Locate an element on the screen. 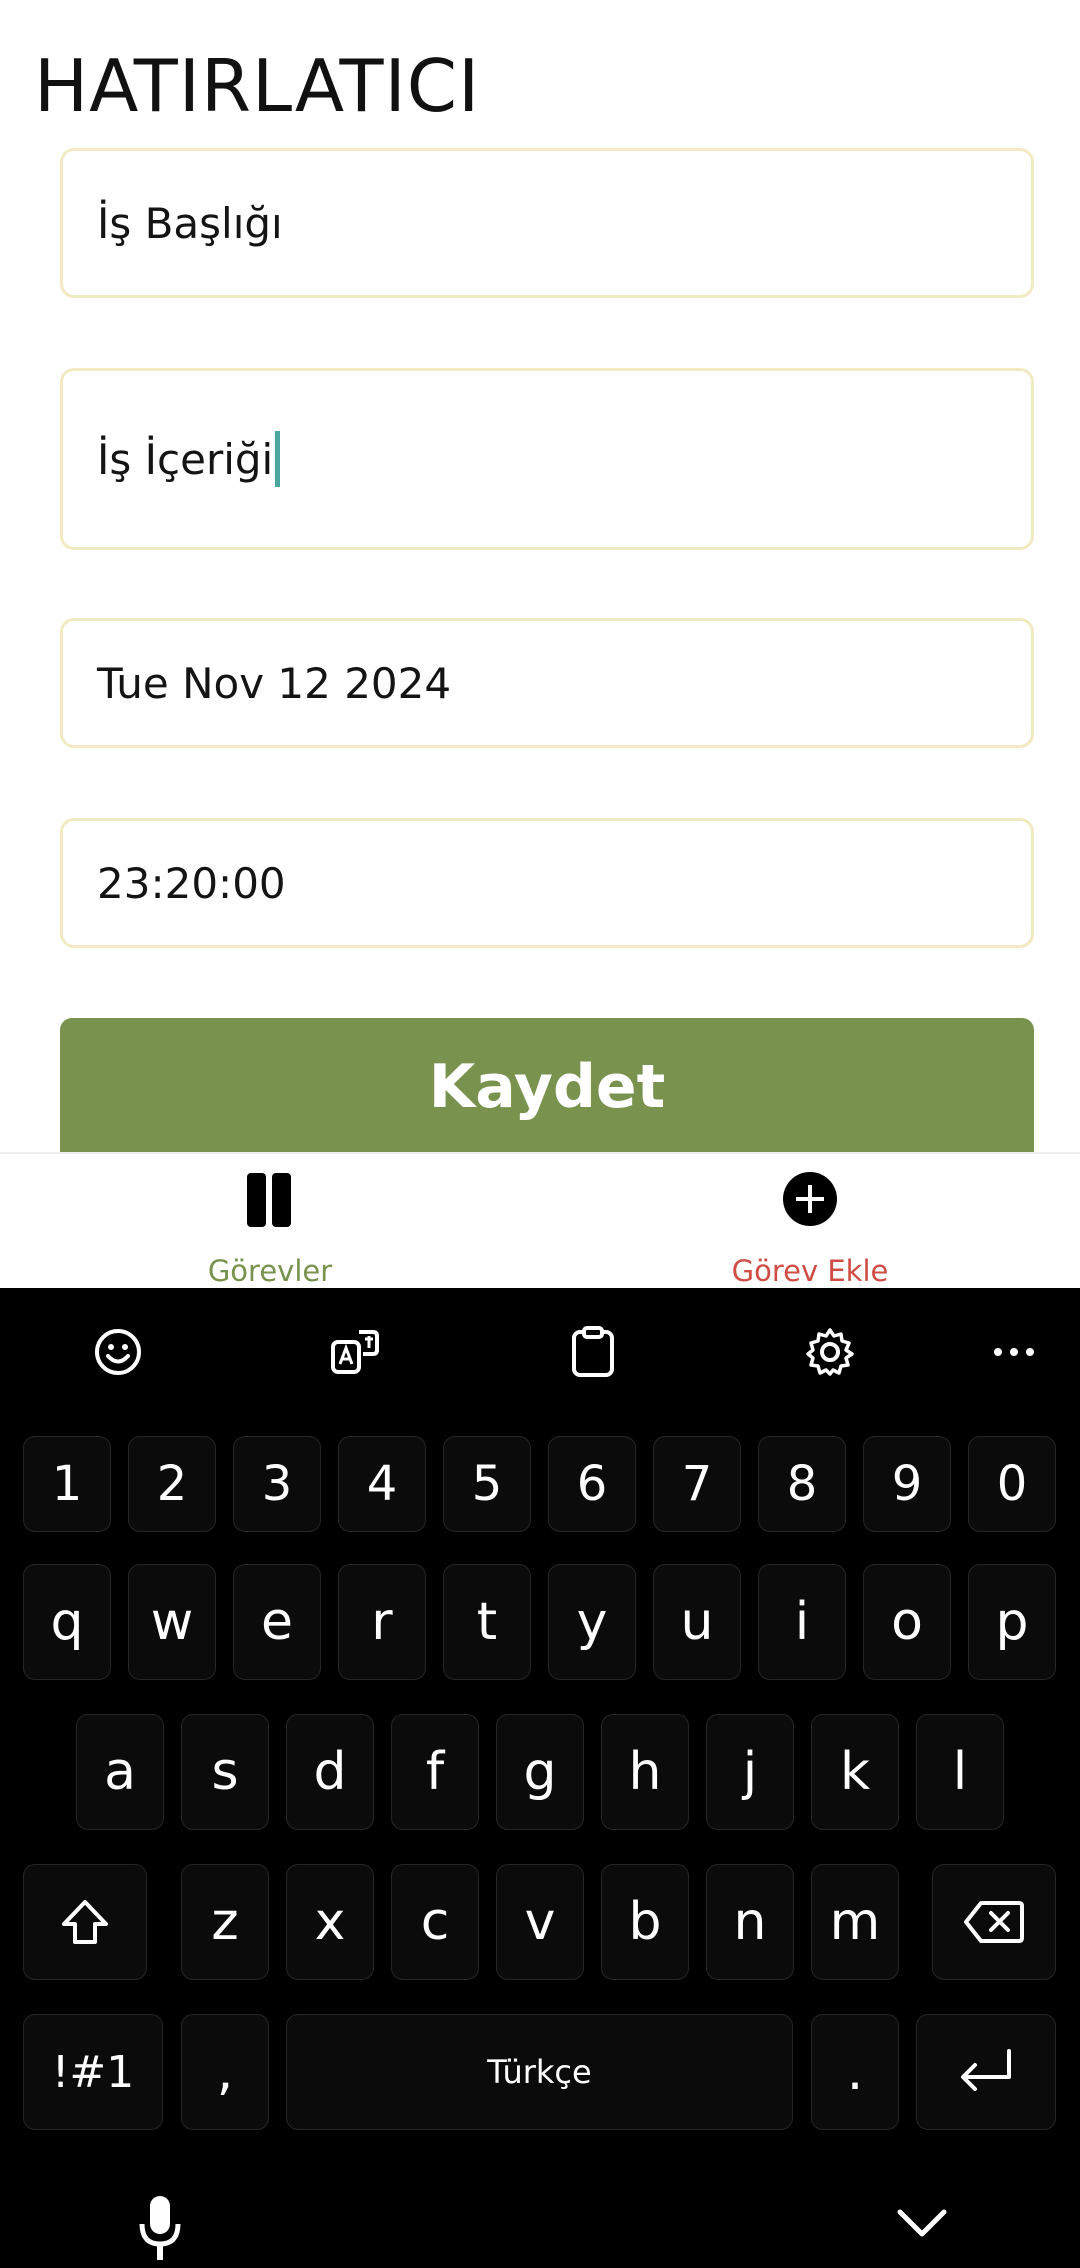  key-i: i is located at coordinates (802, 1622).